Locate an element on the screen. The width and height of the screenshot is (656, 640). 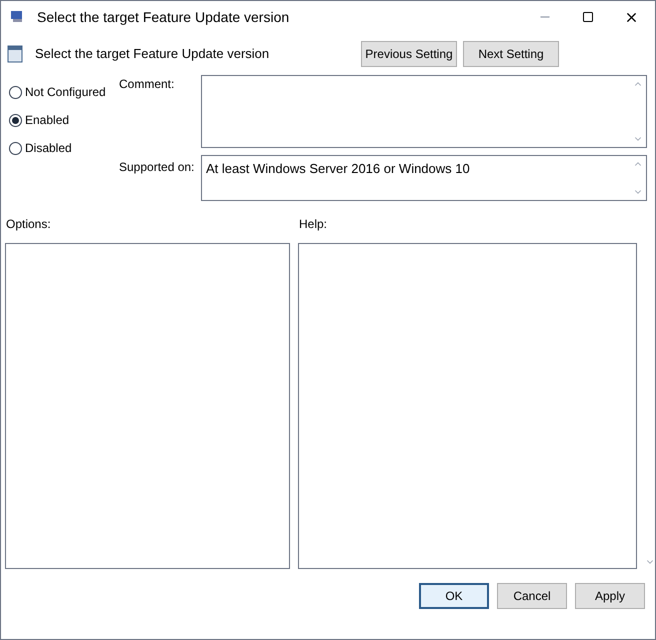
policy-icon is located at coordinates (15, 54).